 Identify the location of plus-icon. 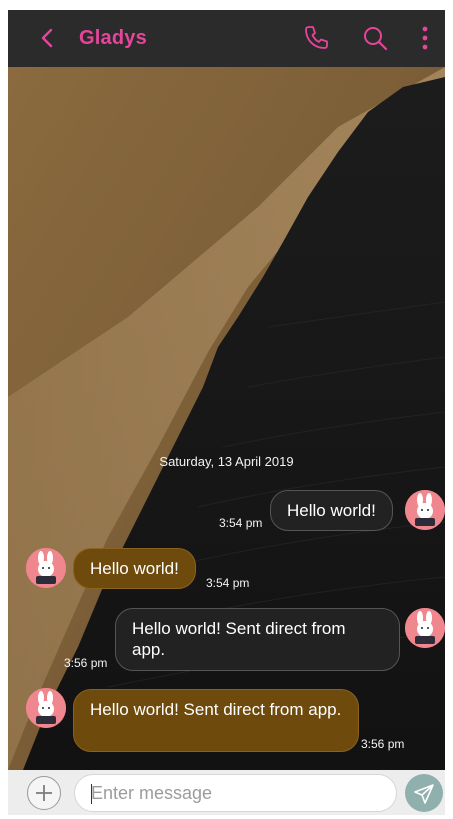
(44, 793).